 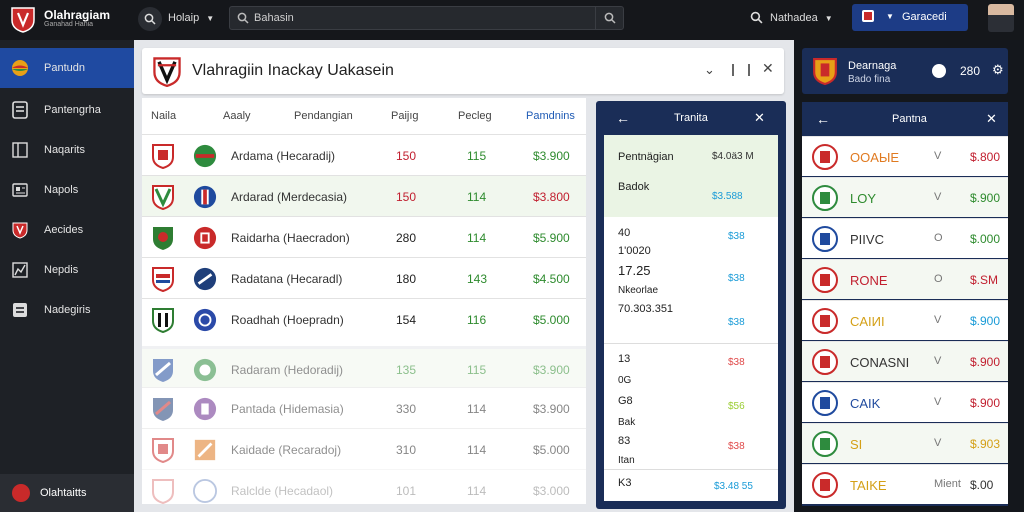 I want to click on detail-value: $56, so click(x=736, y=406).